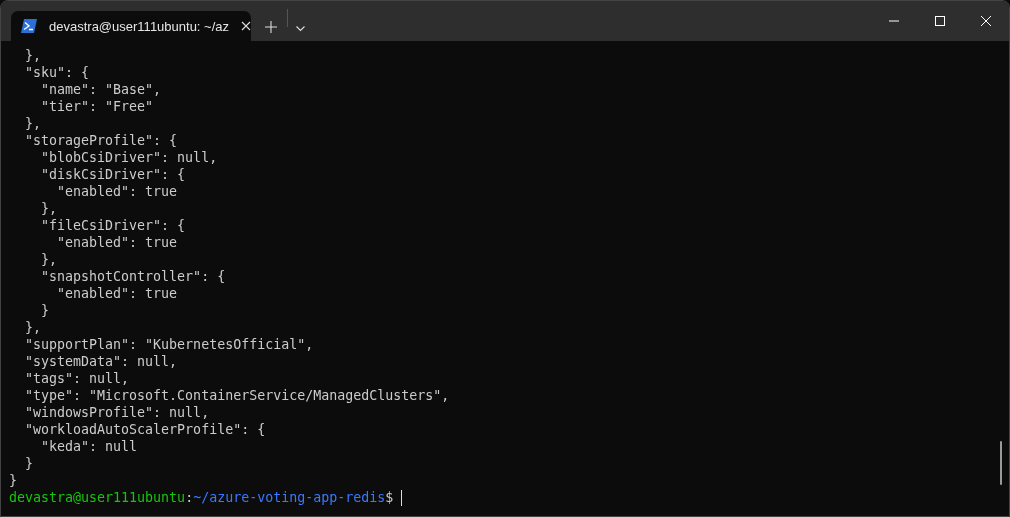  I want to click on output-line: "snapshotController": {, so click(133, 276).